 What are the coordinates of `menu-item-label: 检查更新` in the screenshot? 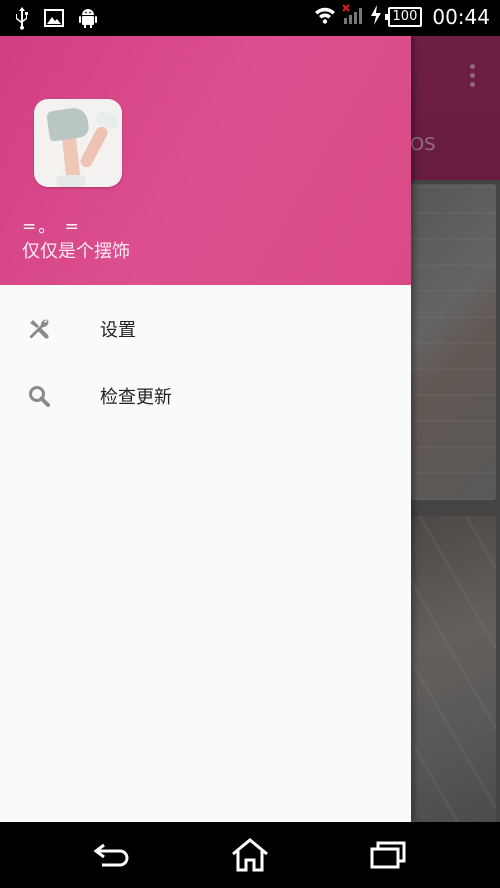 It's located at (136, 397).